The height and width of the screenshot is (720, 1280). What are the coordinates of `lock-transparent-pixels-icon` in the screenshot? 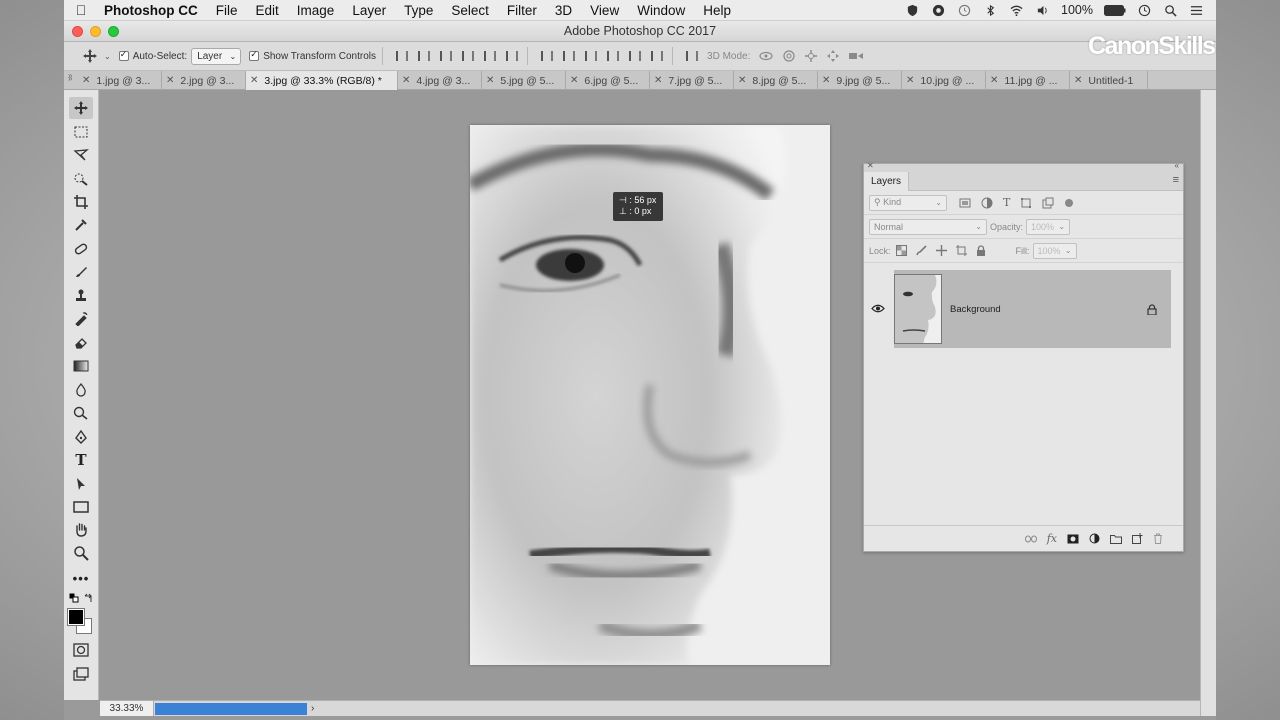 It's located at (901, 250).